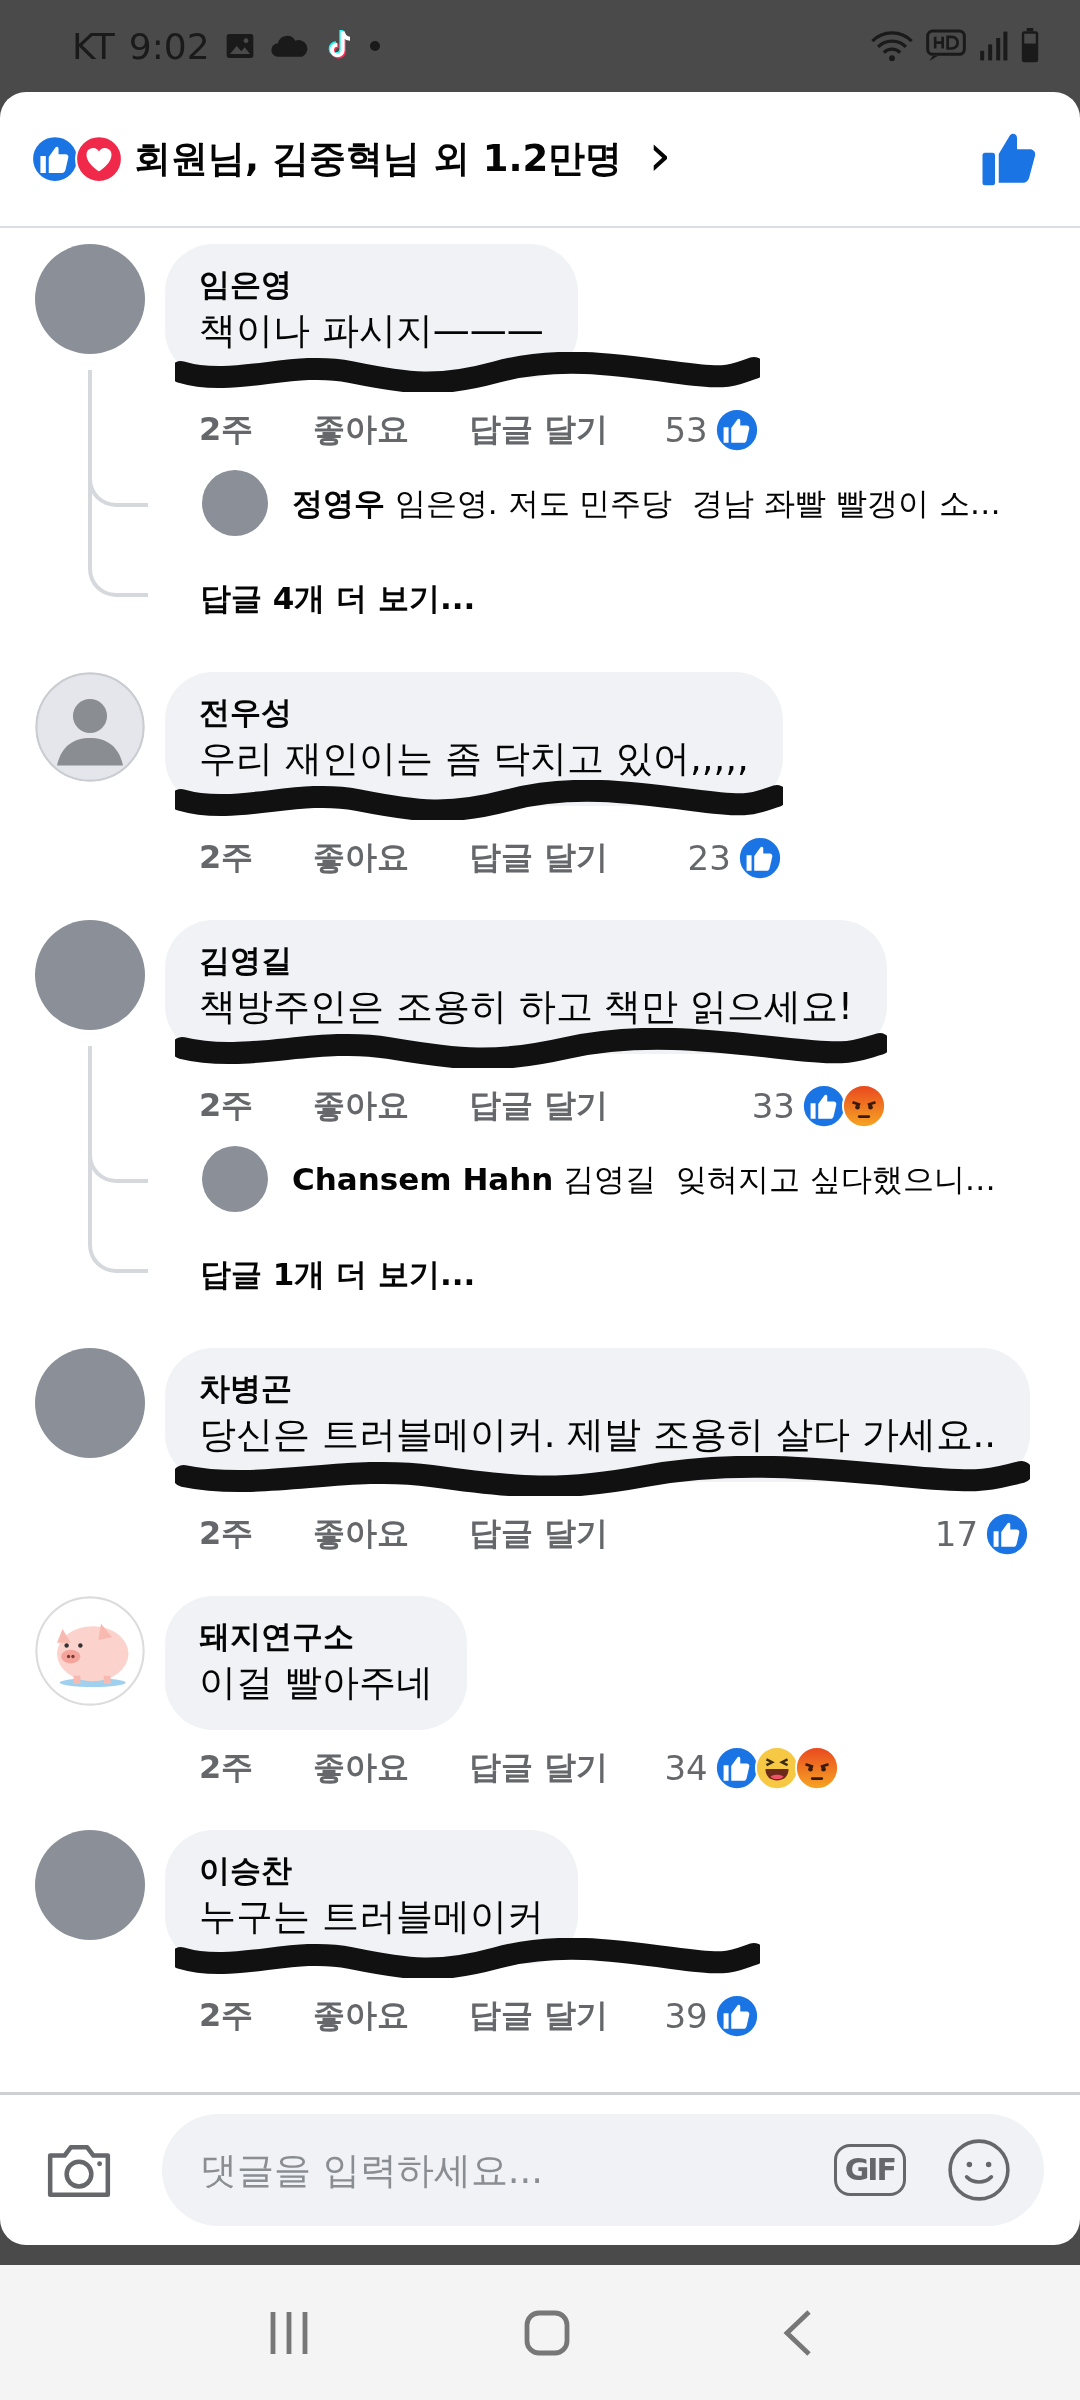 The image size is (1080, 2400). What do you see at coordinates (892, 46) in the screenshot?
I see `wifi-icon` at bounding box center [892, 46].